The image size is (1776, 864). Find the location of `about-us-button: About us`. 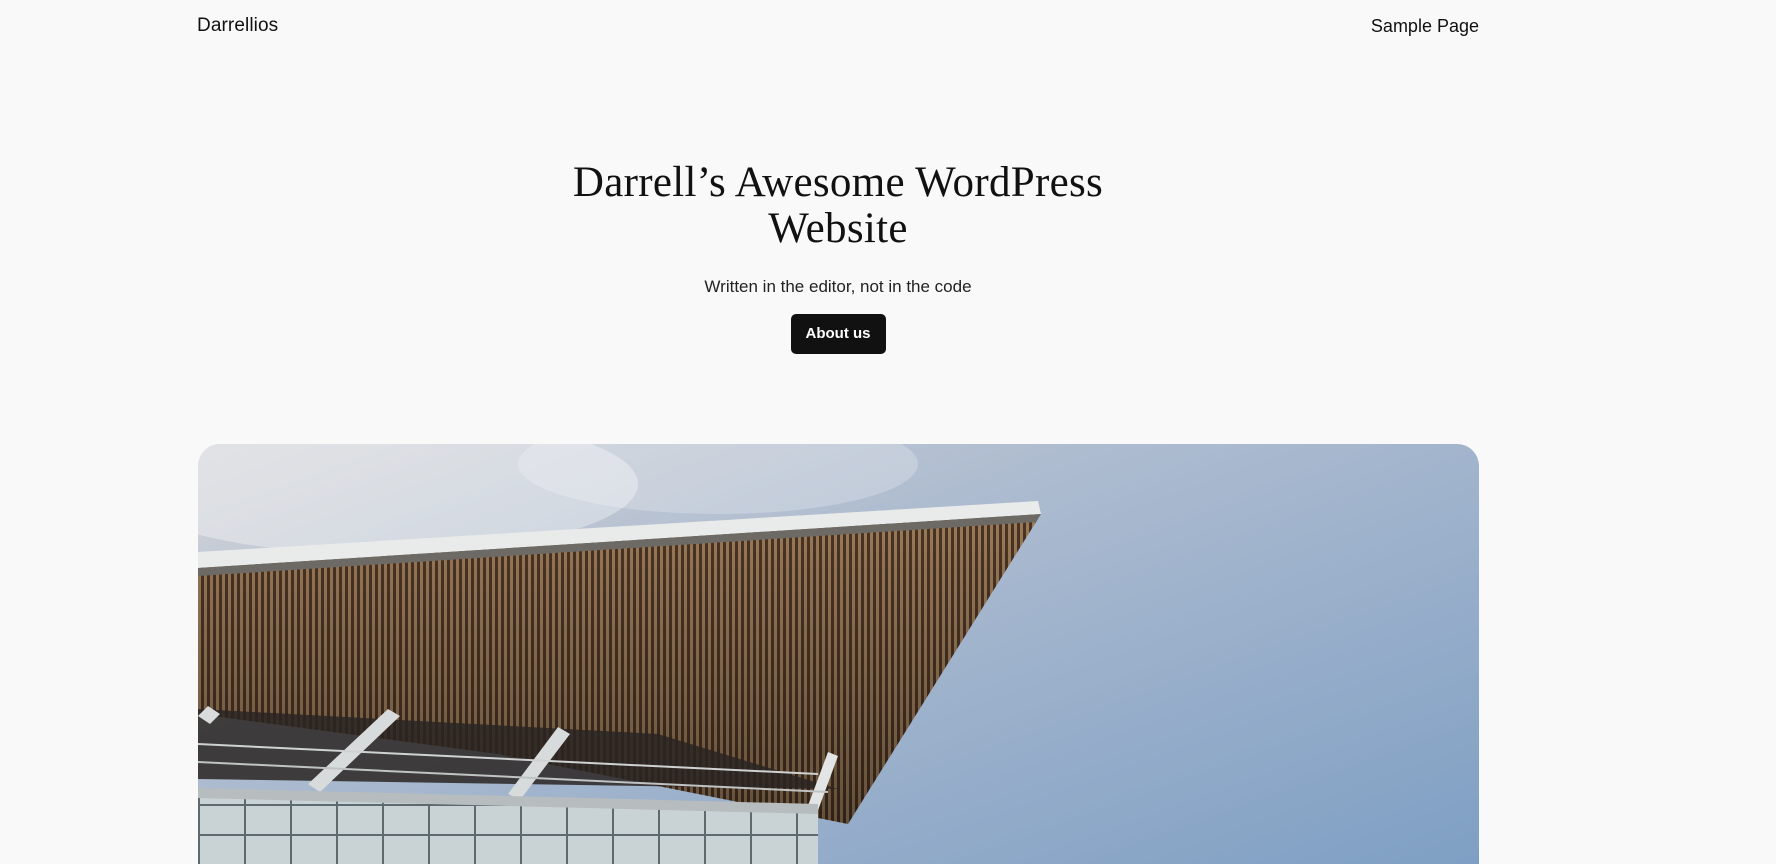

about-us-button: About us is located at coordinates (838, 334).